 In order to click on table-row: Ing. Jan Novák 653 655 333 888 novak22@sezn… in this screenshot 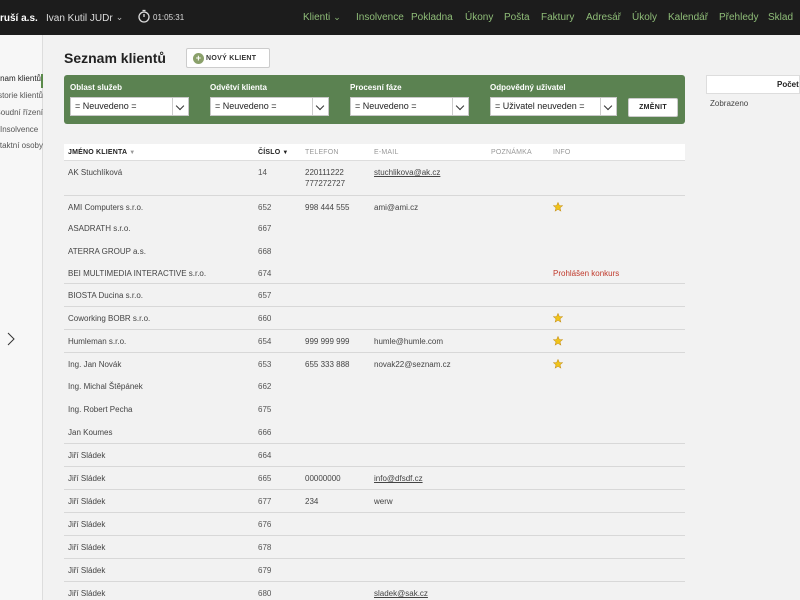, I will do `click(374, 363)`.